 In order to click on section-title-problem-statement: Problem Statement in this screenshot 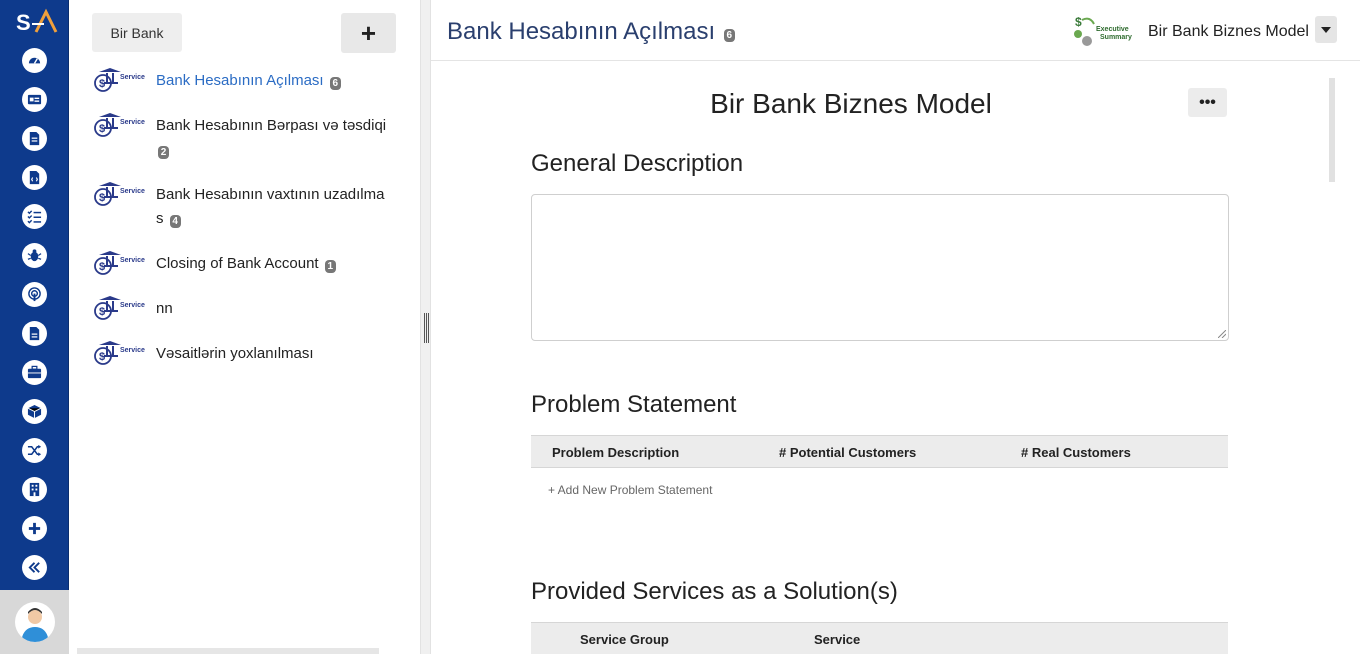, I will do `click(634, 404)`.